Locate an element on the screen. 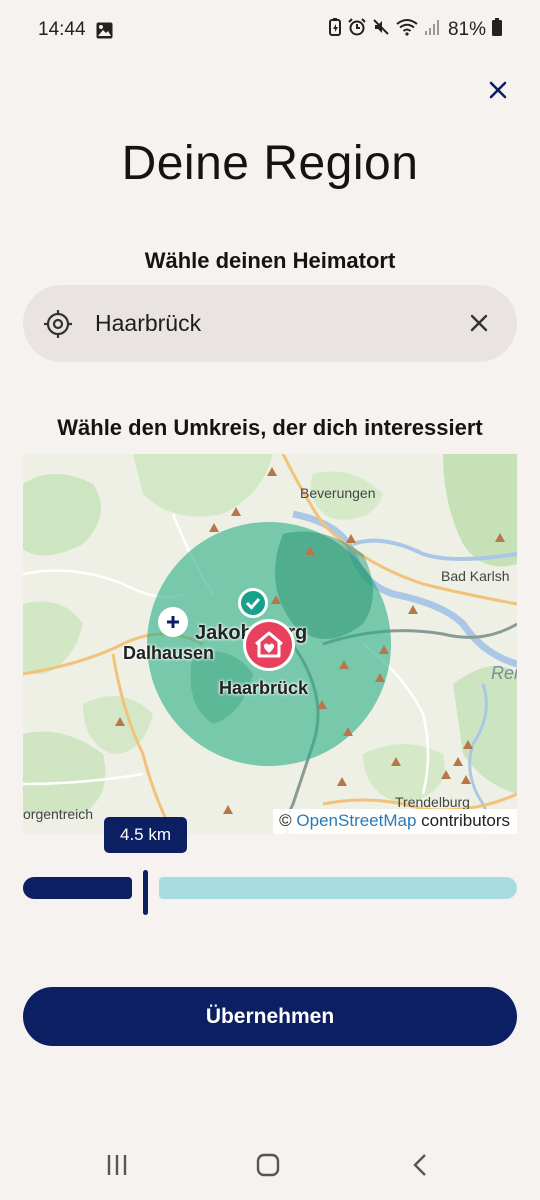  page-title: Deine Region is located at coordinates (270, 163).